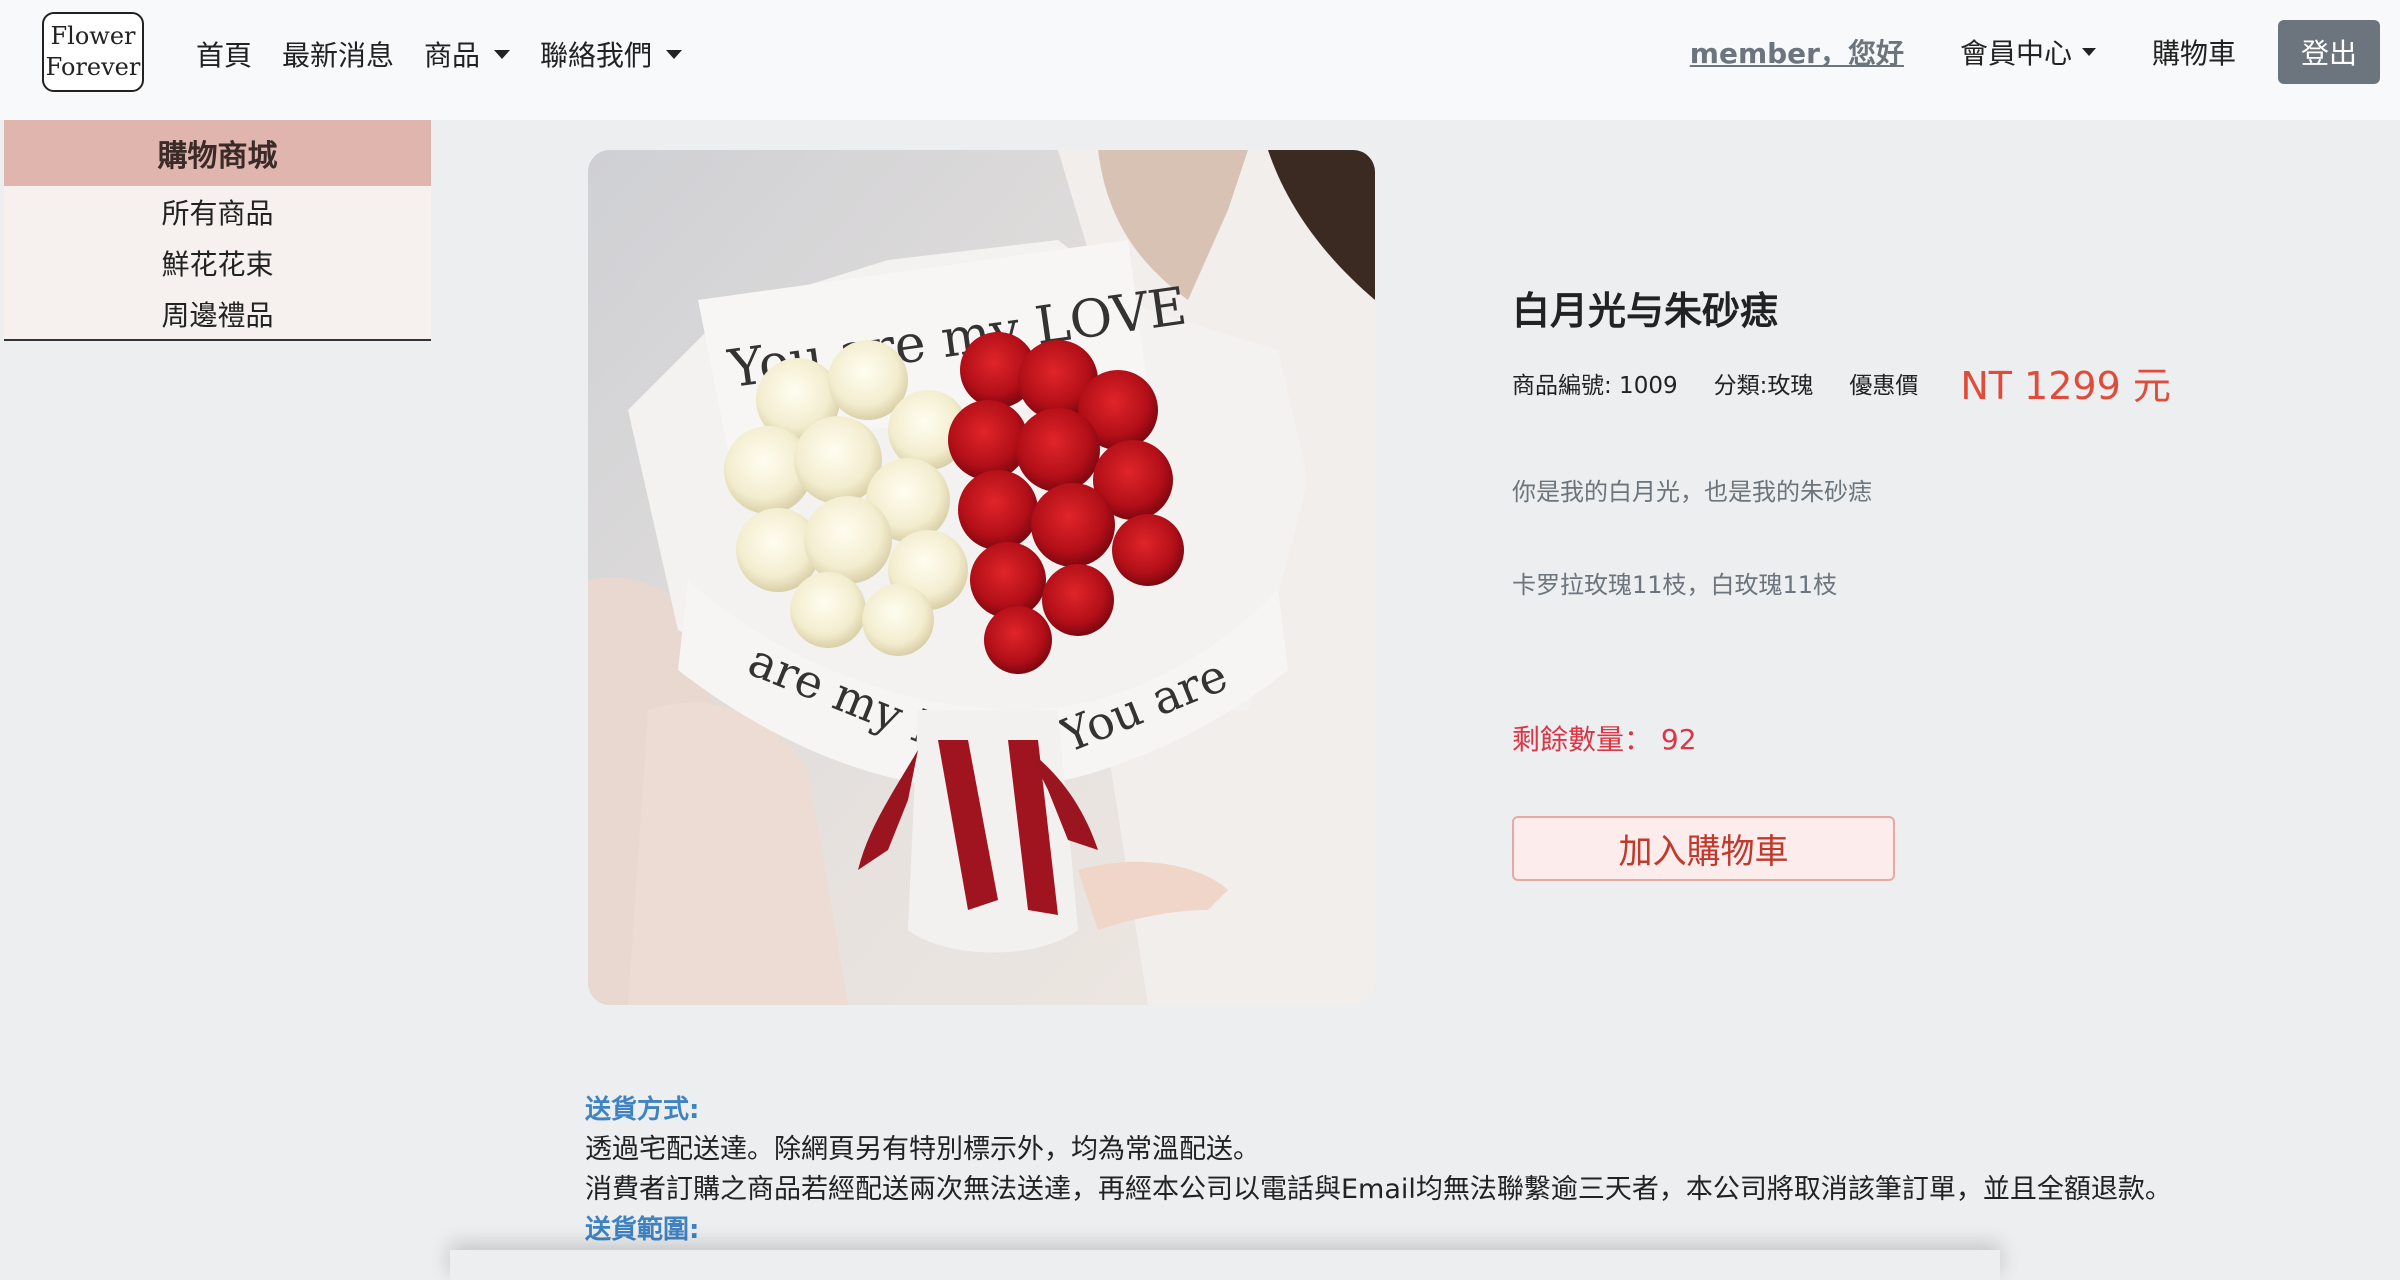 The height and width of the screenshot is (1280, 2400). I want to click on sidebar-item-bouquets: 鮮花花束, so click(217, 262).